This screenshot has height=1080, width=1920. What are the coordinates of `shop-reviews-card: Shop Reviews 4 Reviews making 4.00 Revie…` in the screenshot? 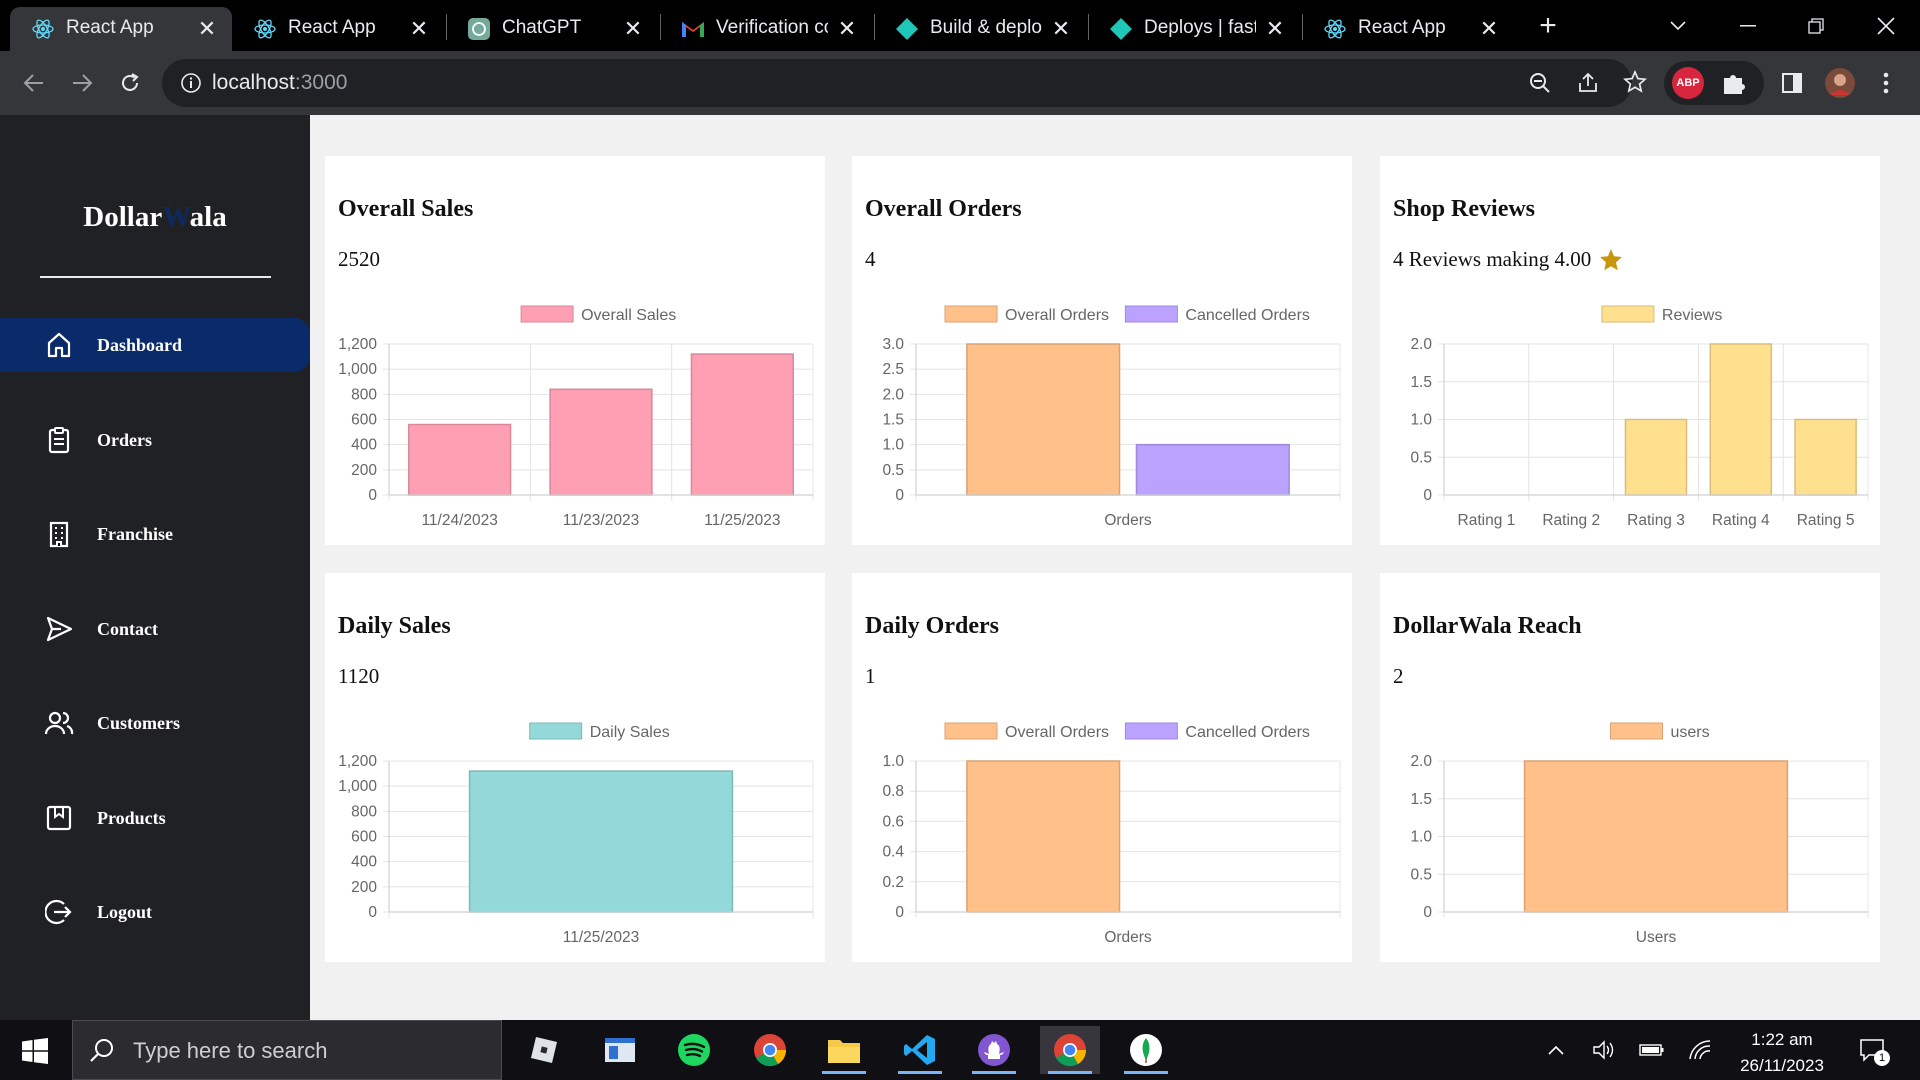 It's located at (1630, 350).